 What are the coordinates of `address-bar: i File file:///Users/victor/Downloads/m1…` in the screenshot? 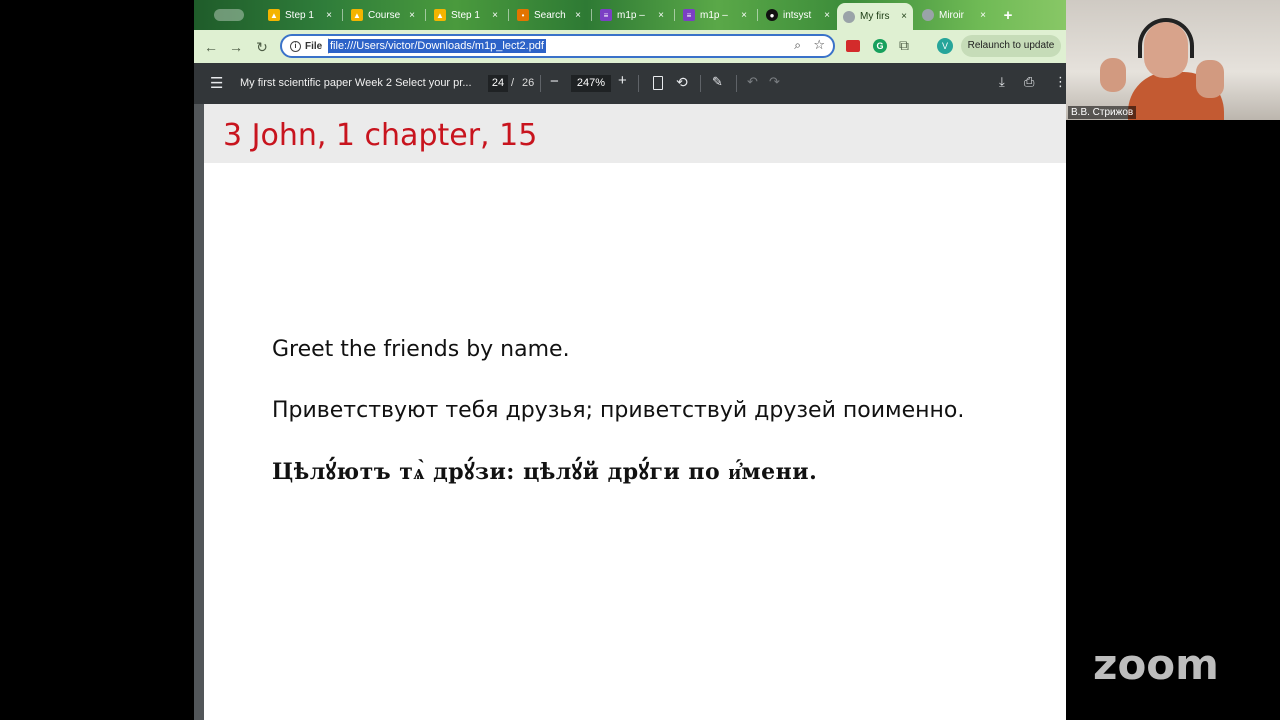 It's located at (557, 46).